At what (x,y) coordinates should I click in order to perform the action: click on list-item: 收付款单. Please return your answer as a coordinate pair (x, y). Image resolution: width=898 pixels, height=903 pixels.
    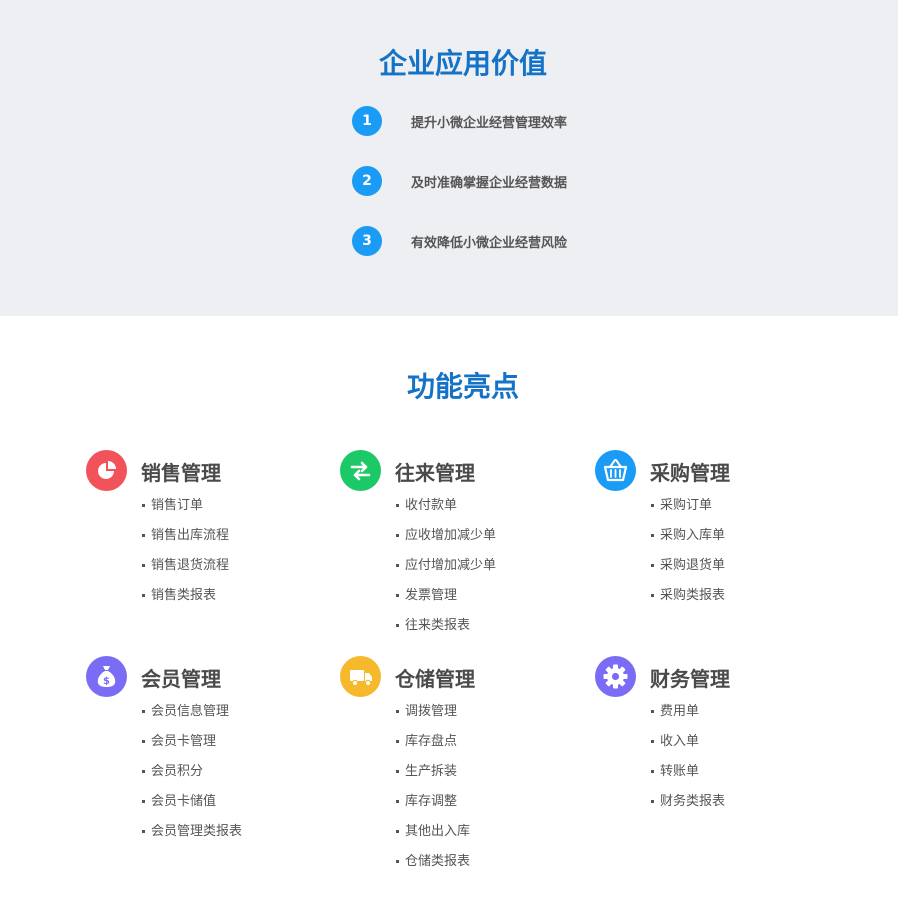
    Looking at the image, I should click on (445, 513).